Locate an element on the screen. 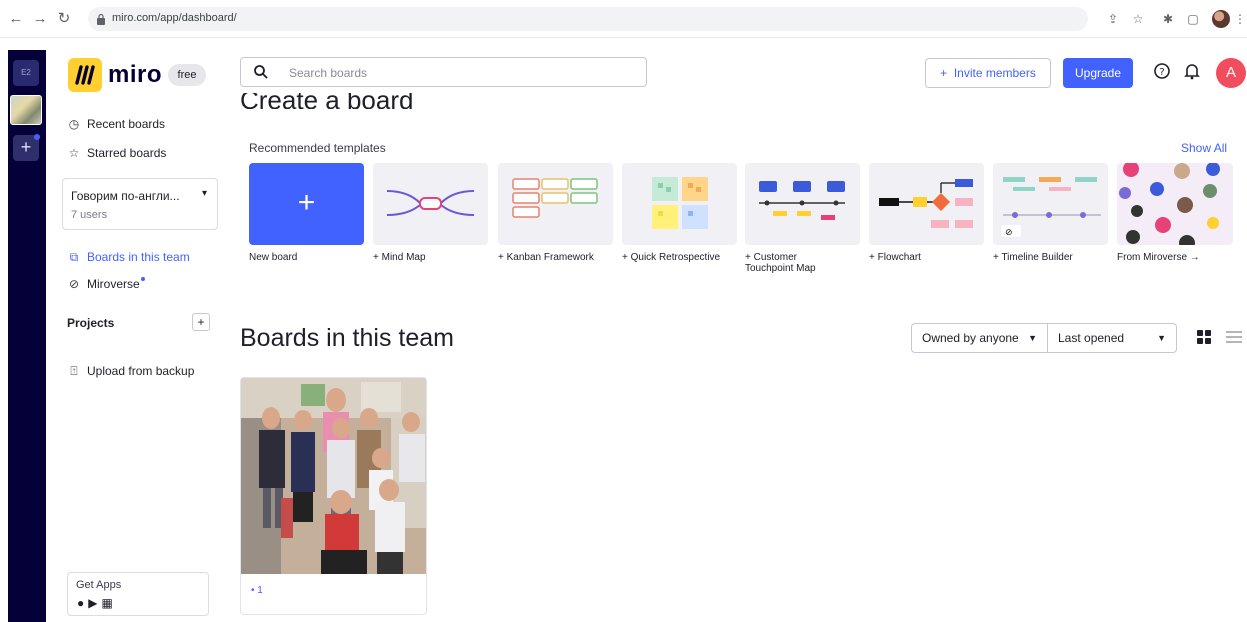  board-meta: • 1 is located at coordinates (257, 590).